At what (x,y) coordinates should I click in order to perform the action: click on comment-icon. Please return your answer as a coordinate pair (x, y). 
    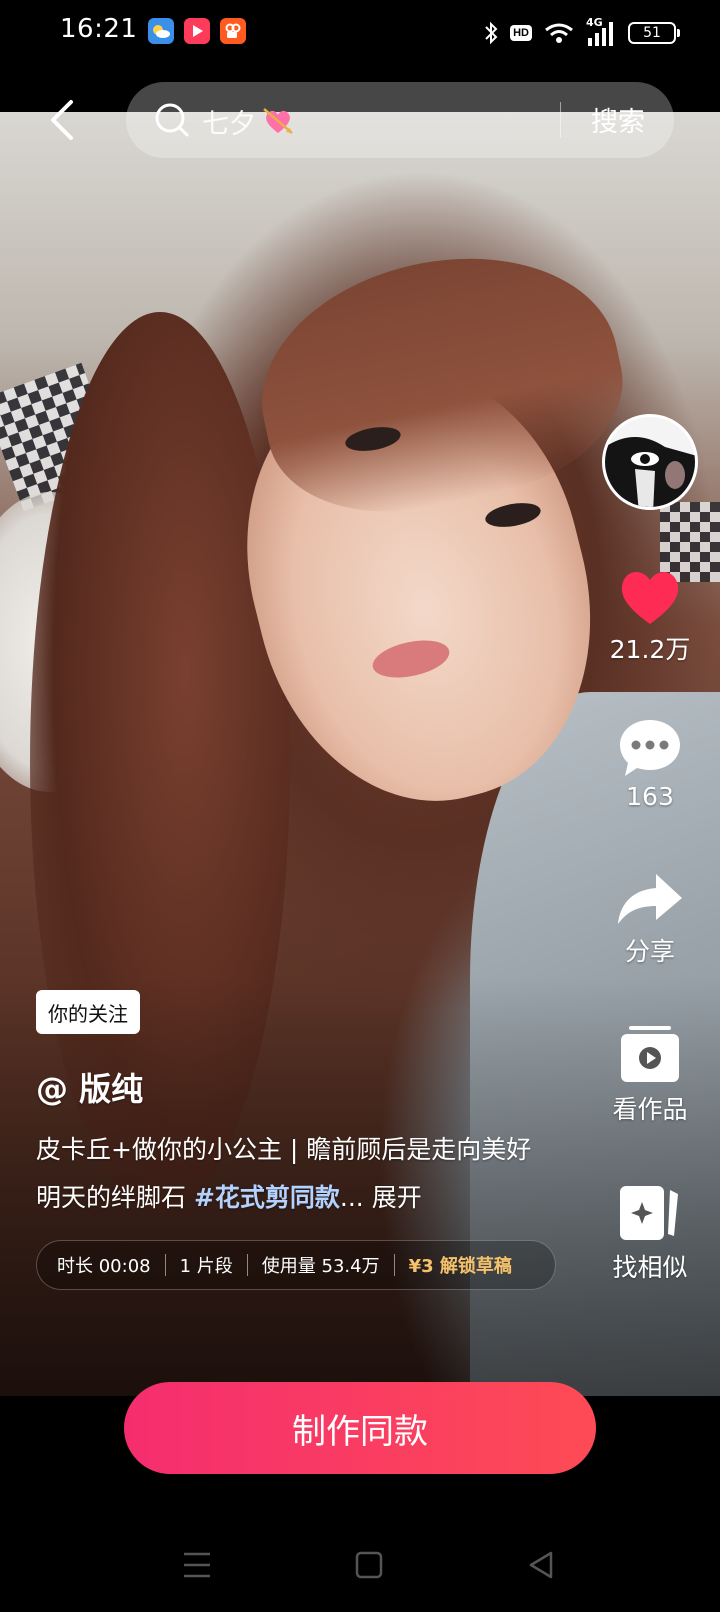
    Looking at the image, I should click on (650, 748).